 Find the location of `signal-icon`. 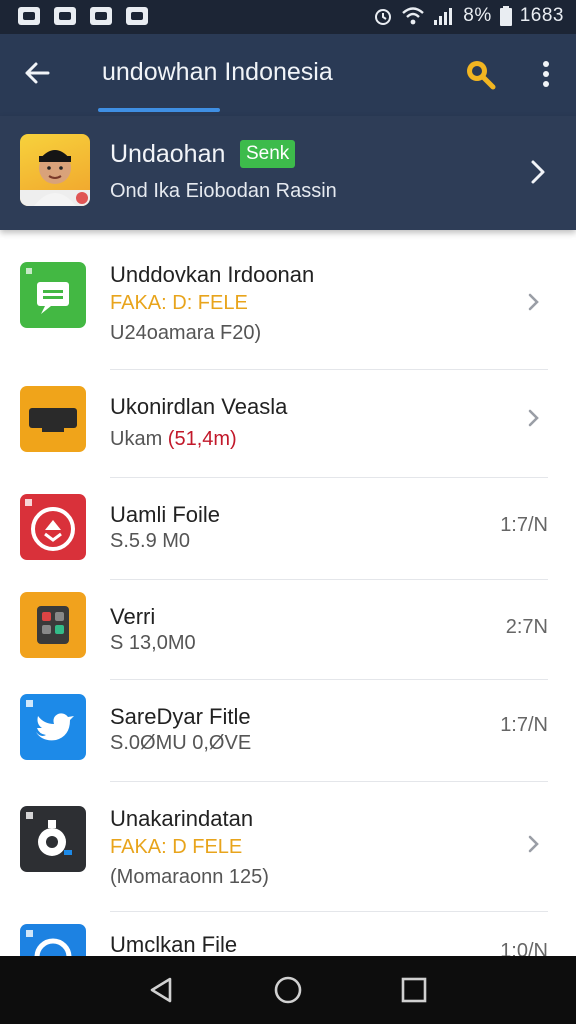

signal-icon is located at coordinates (443, 16).